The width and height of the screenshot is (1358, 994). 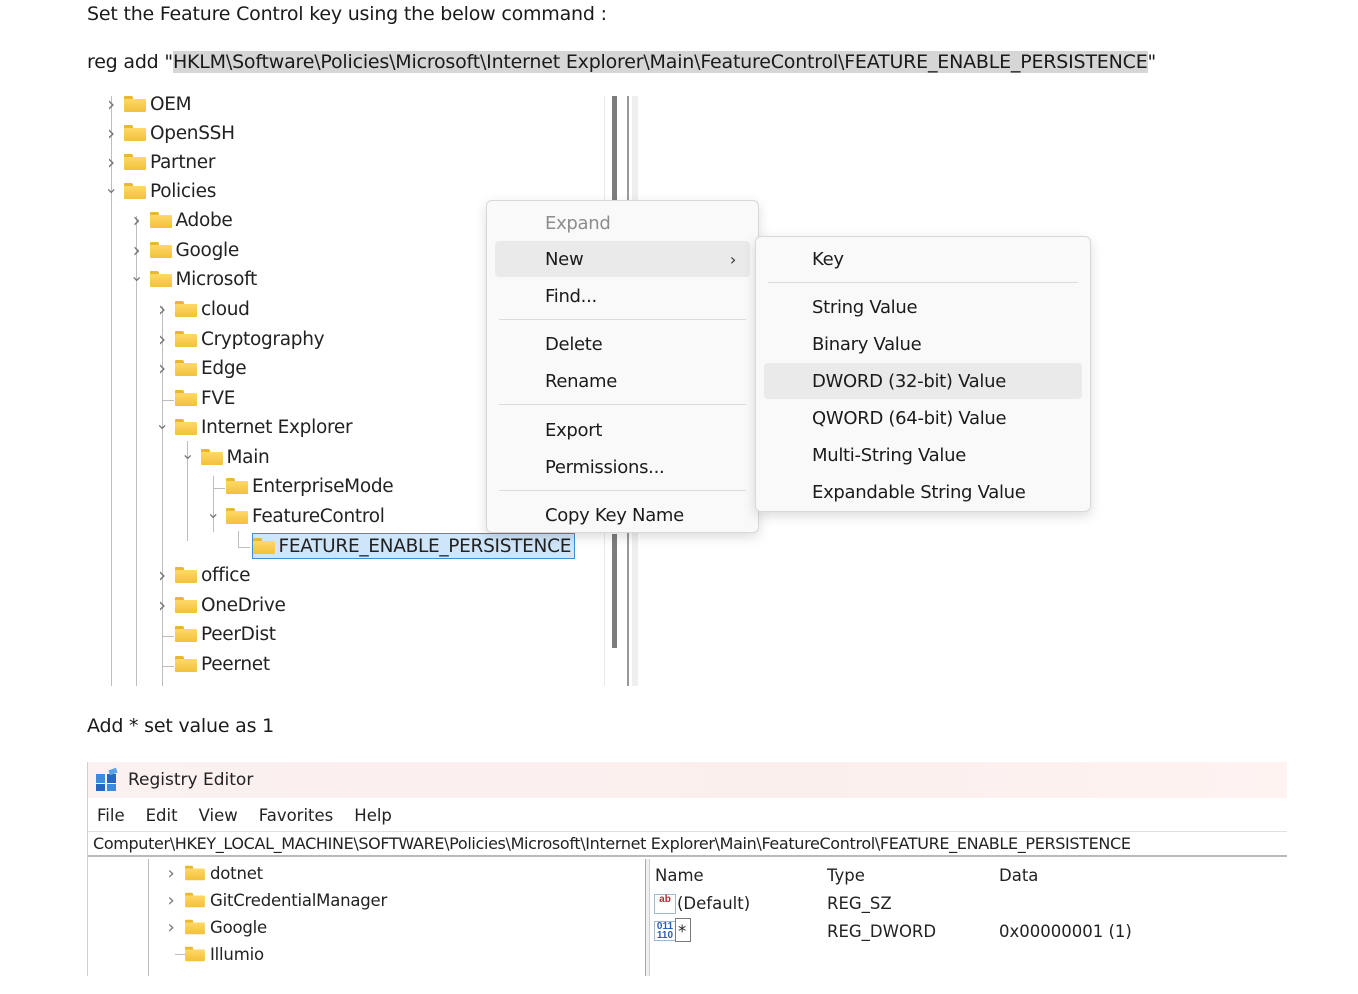 What do you see at coordinates (159, 162) in the screenshot?
I see `tree-item: › Partner` at bounding box center [159, 162].